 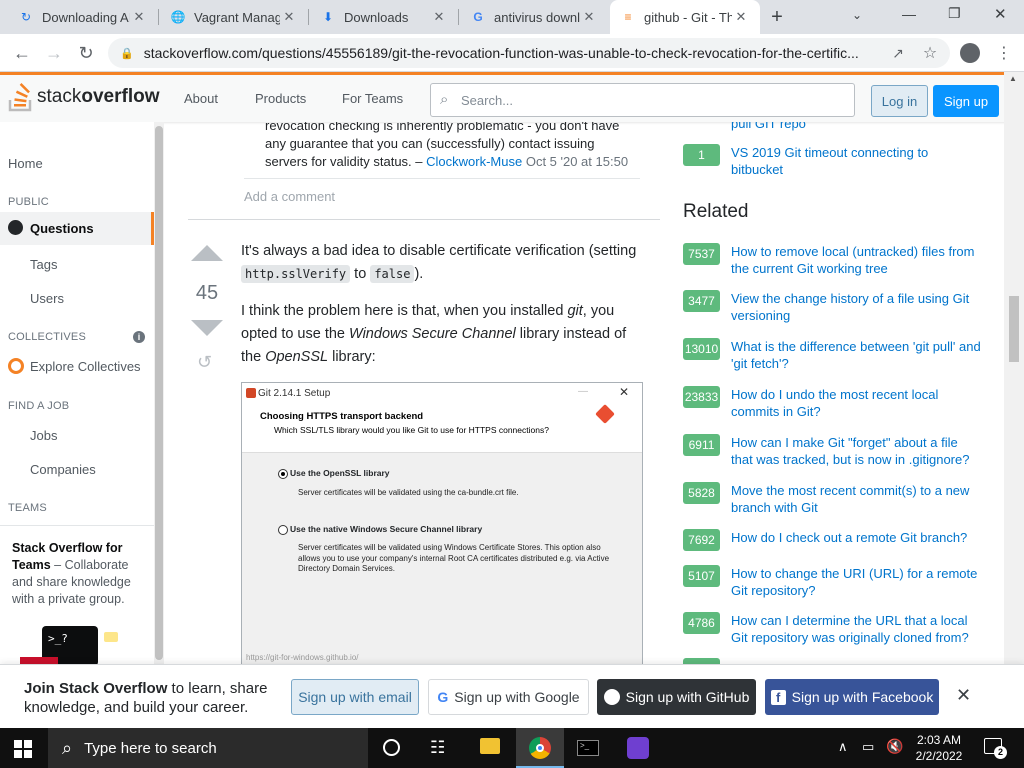 What do you see at coordinates (437, 748) in the screenshot?
I see `task-view-icon: ☷` at bounding box center [437, 748].